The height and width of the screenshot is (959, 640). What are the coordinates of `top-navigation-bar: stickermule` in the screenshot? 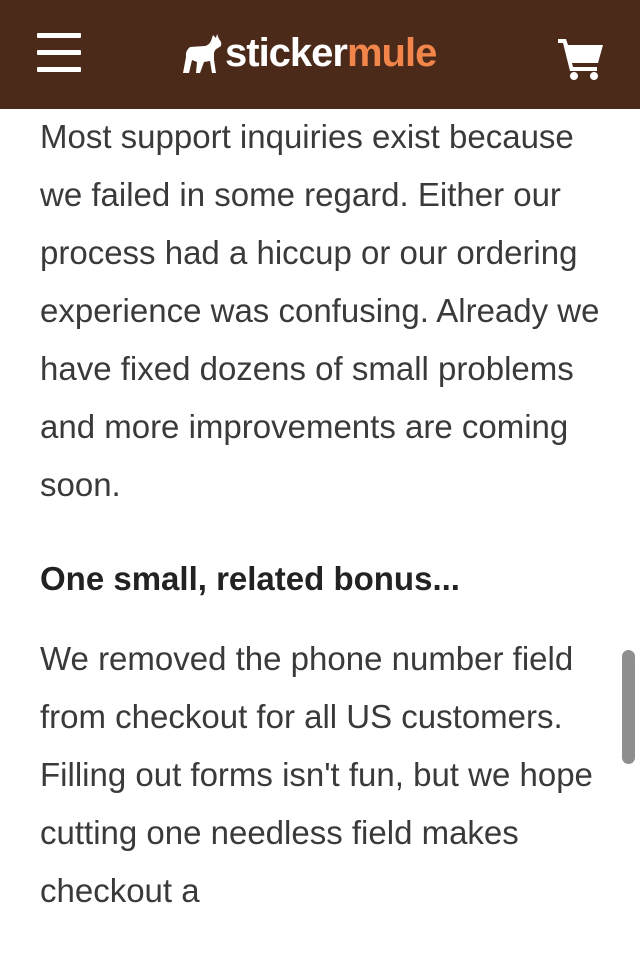 It's located at (320, 54).